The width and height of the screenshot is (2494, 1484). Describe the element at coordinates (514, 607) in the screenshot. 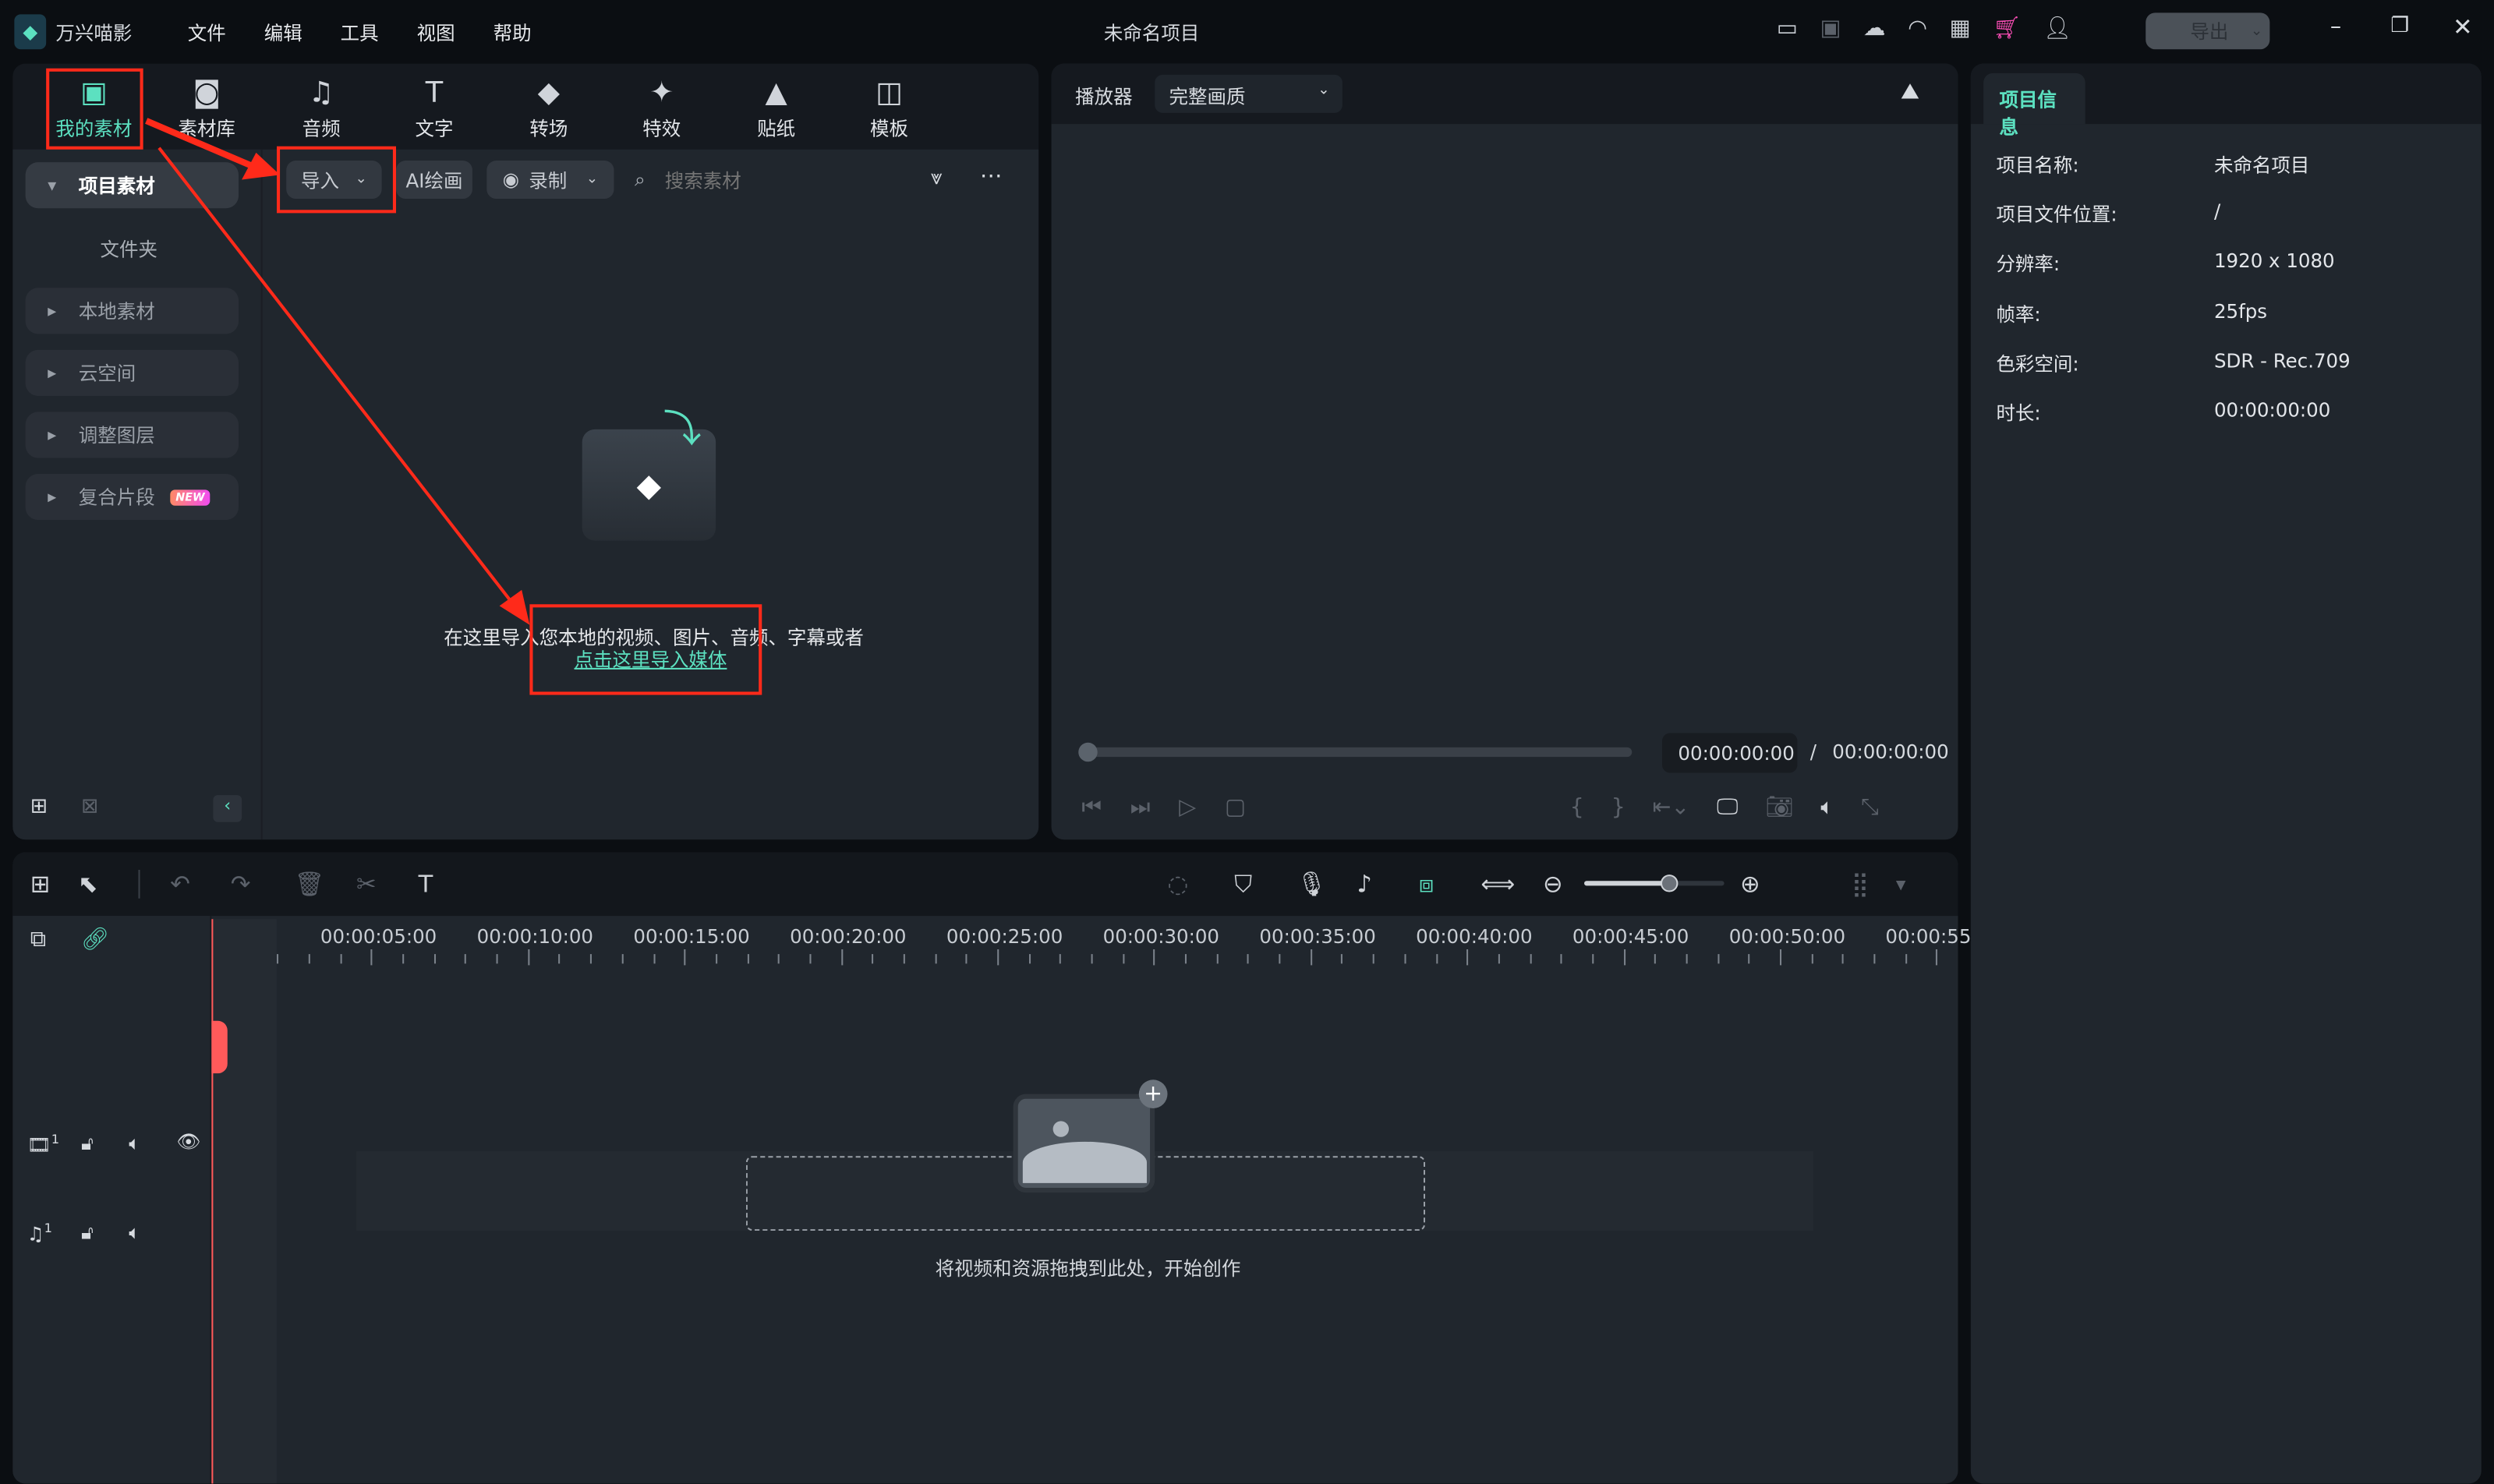

I see `annotation-arrowhead-link` at that location.